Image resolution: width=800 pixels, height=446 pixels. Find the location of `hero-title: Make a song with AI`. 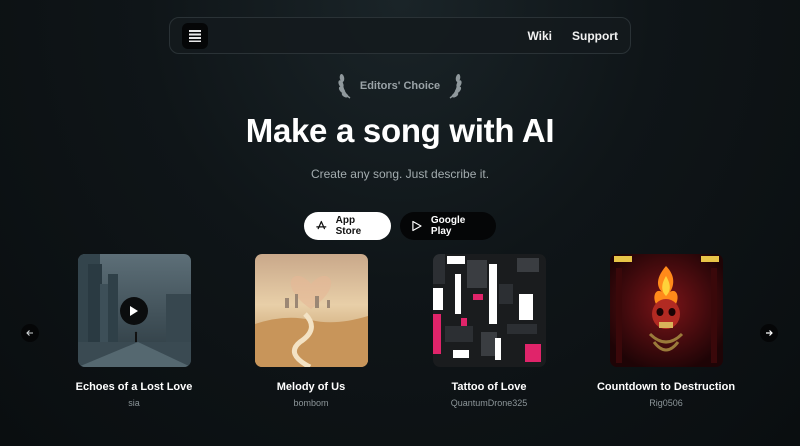

hero-title: Make a song with AI is located at coordinates (400, 130).